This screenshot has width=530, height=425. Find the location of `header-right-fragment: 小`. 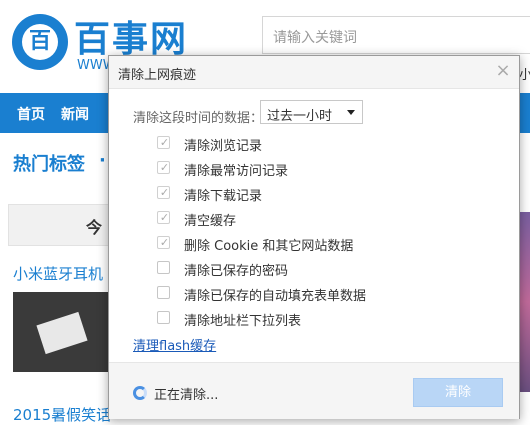

header-right-fragment: 小 is located at coordinates (524, 75).